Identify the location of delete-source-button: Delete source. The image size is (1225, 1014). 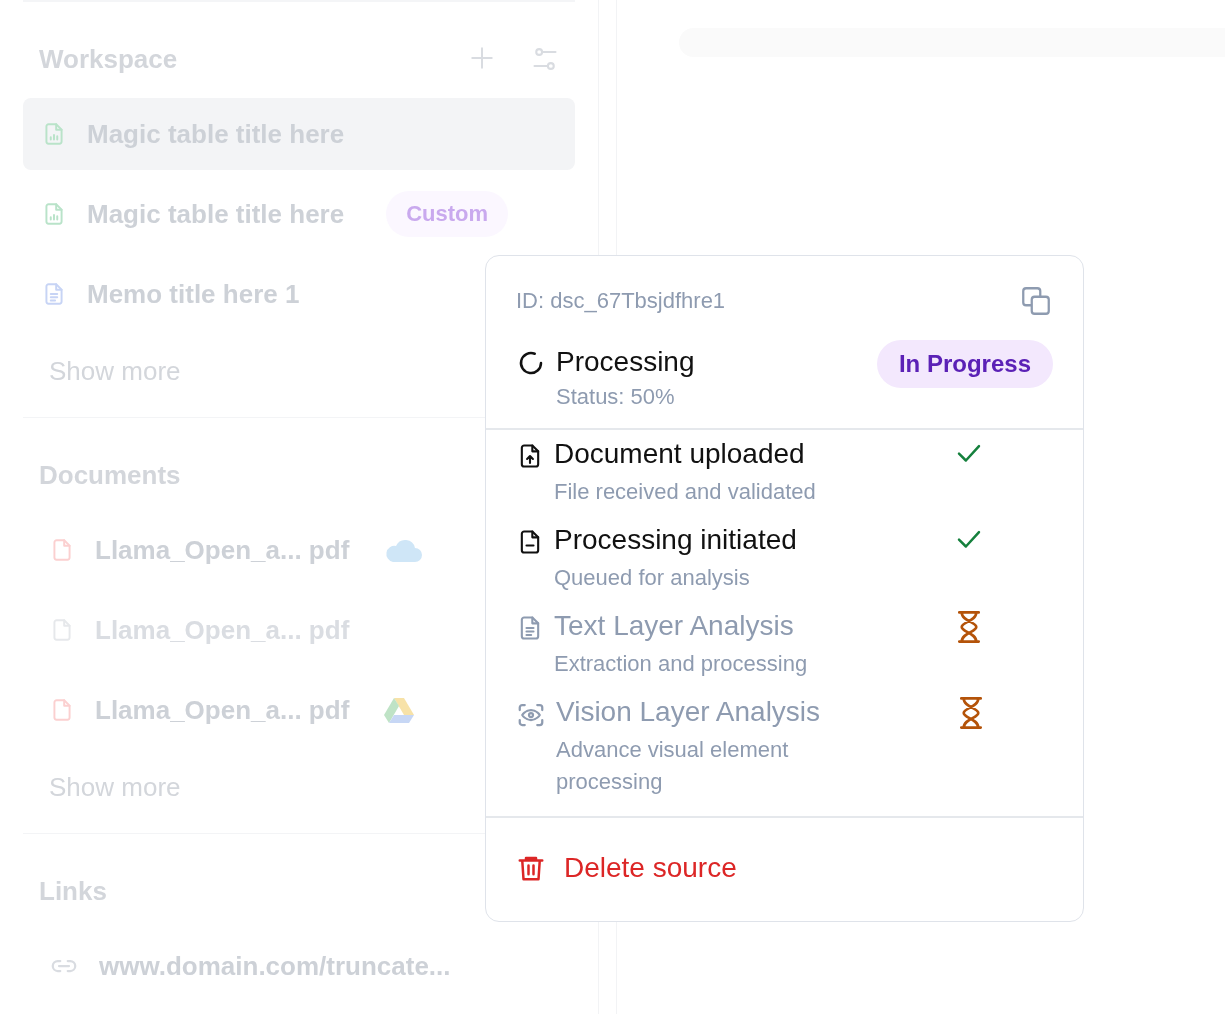
(626, 868).